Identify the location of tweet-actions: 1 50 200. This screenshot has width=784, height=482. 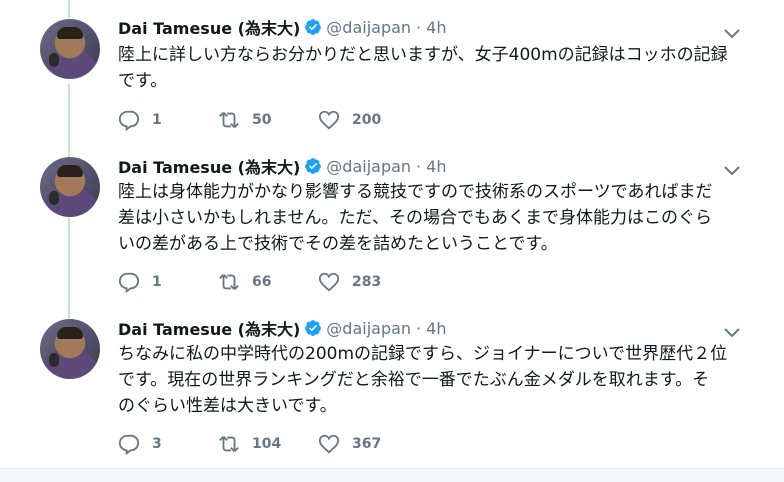
(268, 120).